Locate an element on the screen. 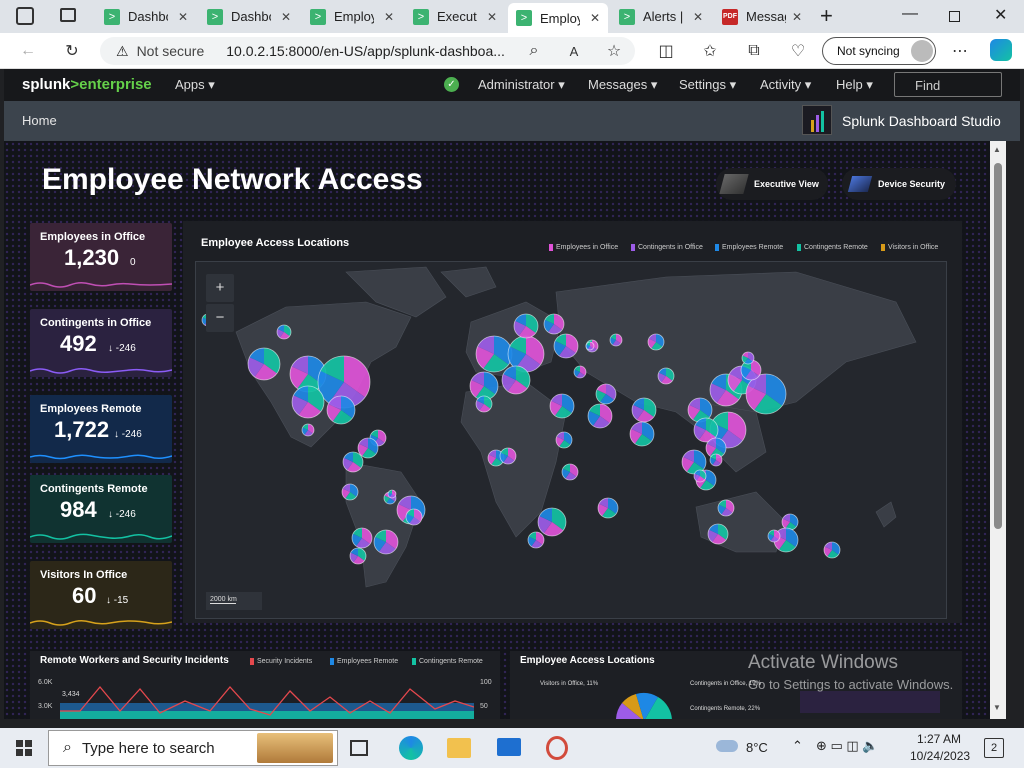 This screenshot has width=1024, height=768. kpi-employees-in-office: Employees in Office 1,230 0 is located at coordinates (101, 257).